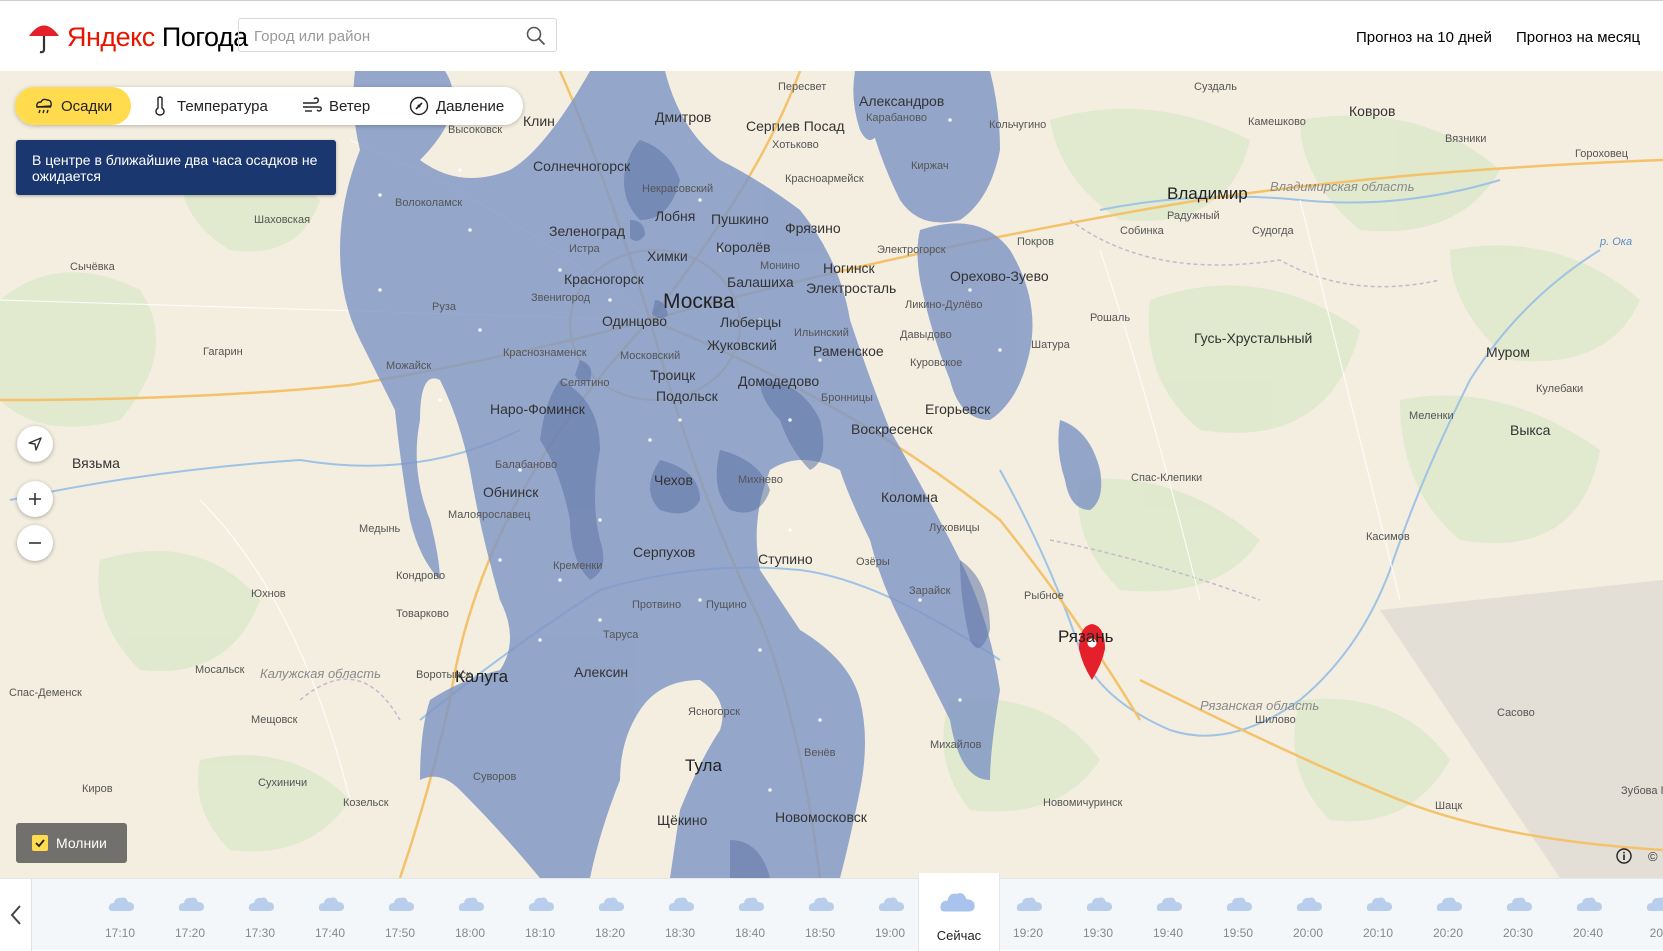 Image resolution: width=1663 pixels, height=951 pixels. What do you see at coordinates (190, 915) in the screenshot?
I see `timeline-slot: 17:20` at bounding box center [190, 915].